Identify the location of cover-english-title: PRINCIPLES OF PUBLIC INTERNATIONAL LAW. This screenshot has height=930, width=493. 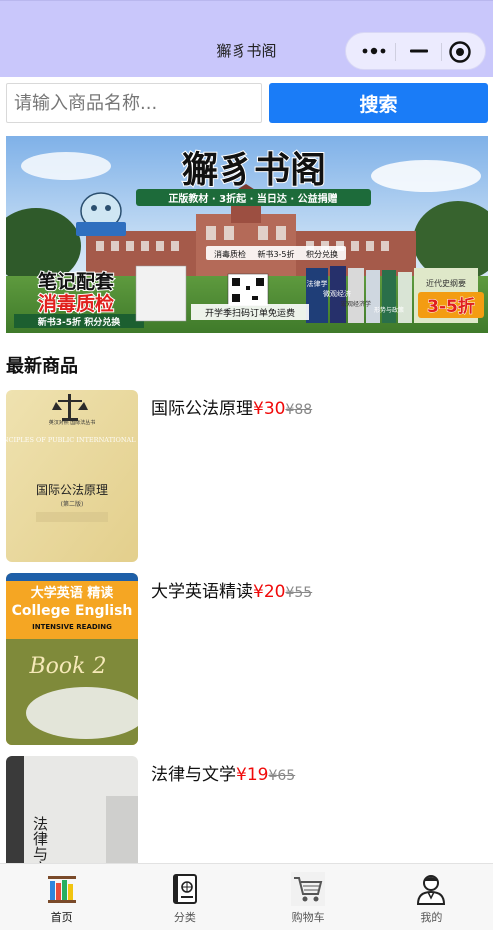
(72, 440).